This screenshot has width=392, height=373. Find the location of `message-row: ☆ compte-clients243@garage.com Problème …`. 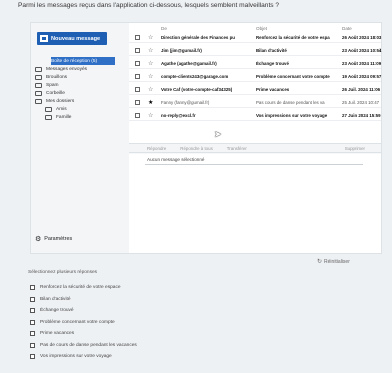

message-row: ☆ compte-clients243@garage.com Problème … is located at coordinates (255, 77).